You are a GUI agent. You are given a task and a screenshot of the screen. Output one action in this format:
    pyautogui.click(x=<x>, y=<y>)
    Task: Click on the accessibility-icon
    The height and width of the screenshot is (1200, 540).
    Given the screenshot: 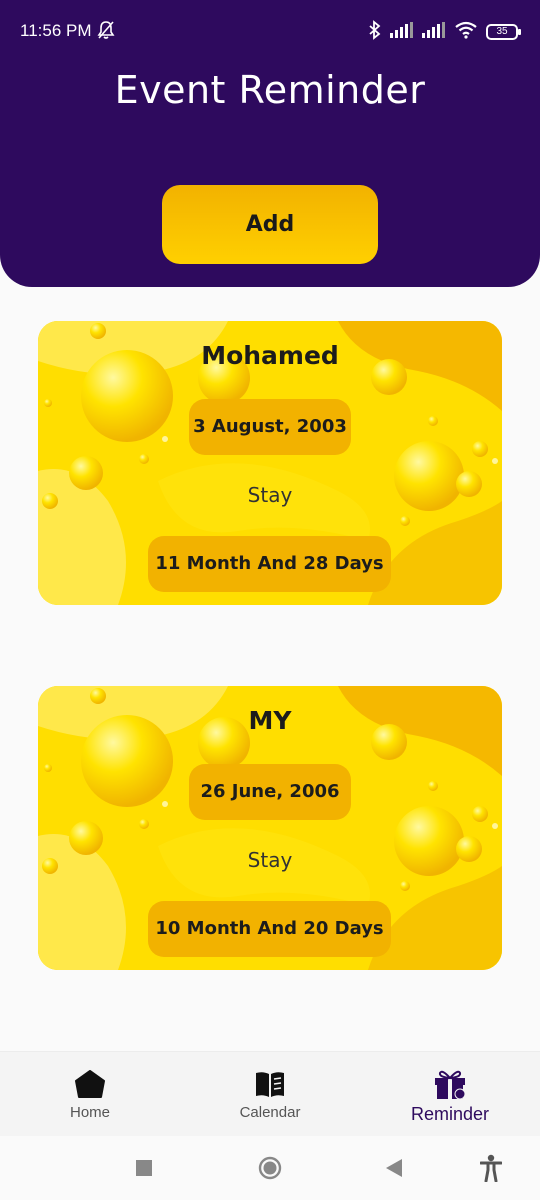 What is the action you would take?
    pyautogui.click(x=491, y=1170)
    